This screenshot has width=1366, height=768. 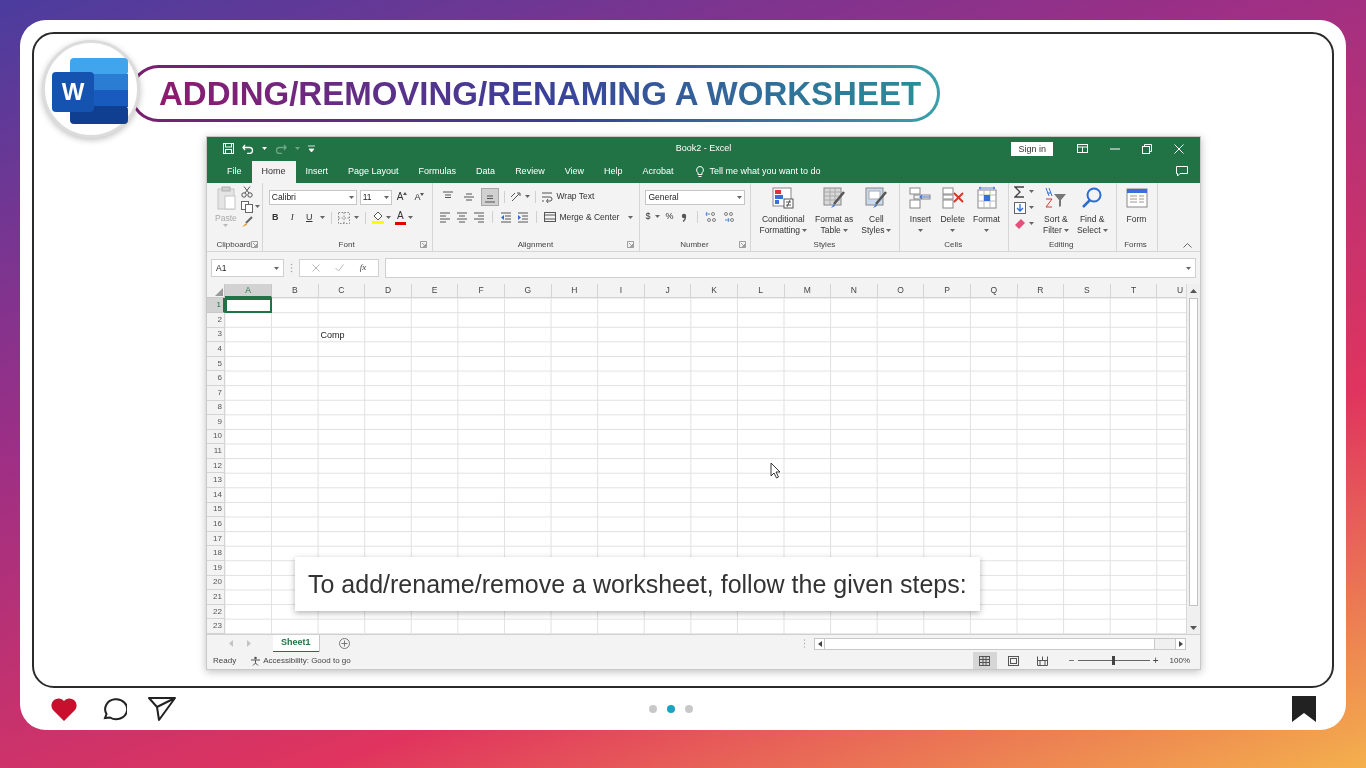 I want to click on accessibility-status: Accessibility: Good to go, so click(x=307, y=660).